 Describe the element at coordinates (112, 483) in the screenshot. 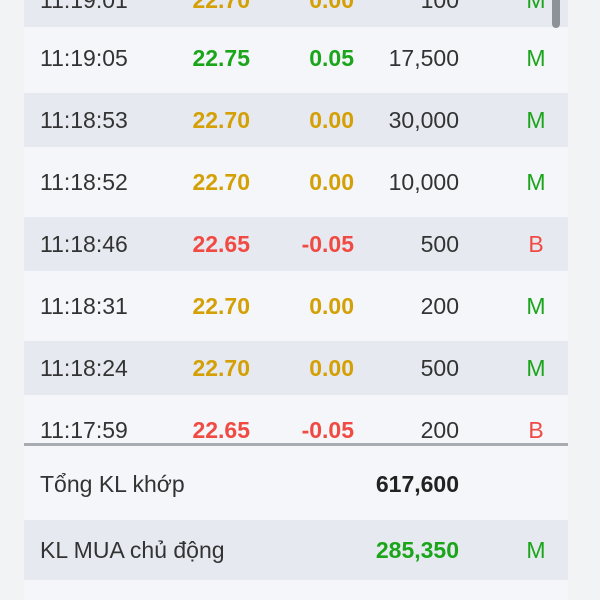

I see `total-volume-label: Tổng KL khớp` at that location.